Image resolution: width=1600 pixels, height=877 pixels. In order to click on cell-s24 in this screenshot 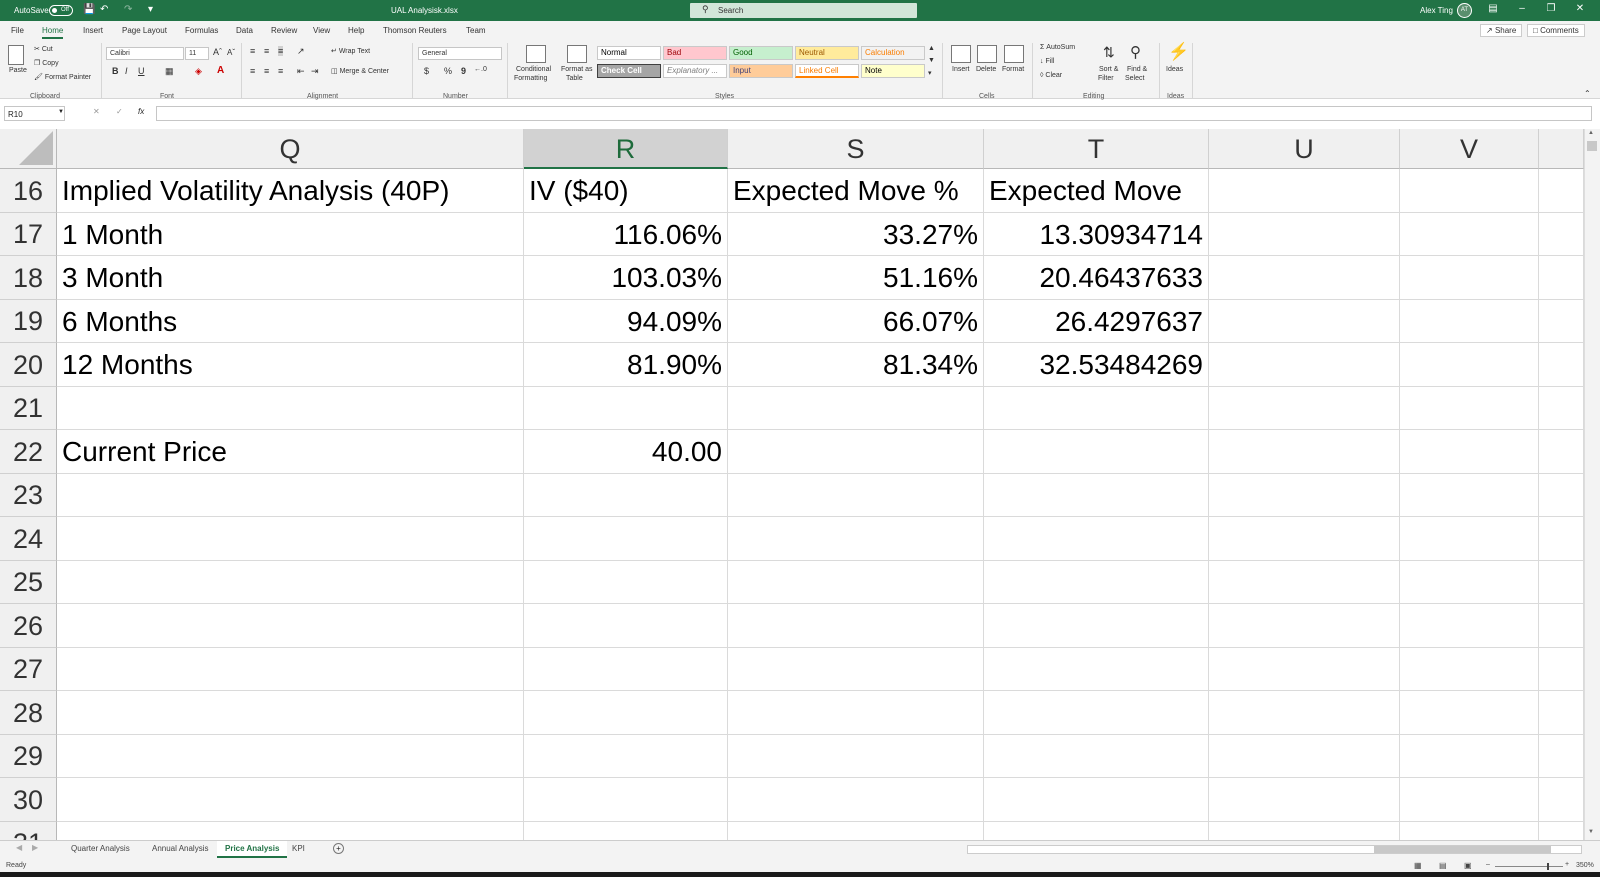, I will do `click(856, 539)`.